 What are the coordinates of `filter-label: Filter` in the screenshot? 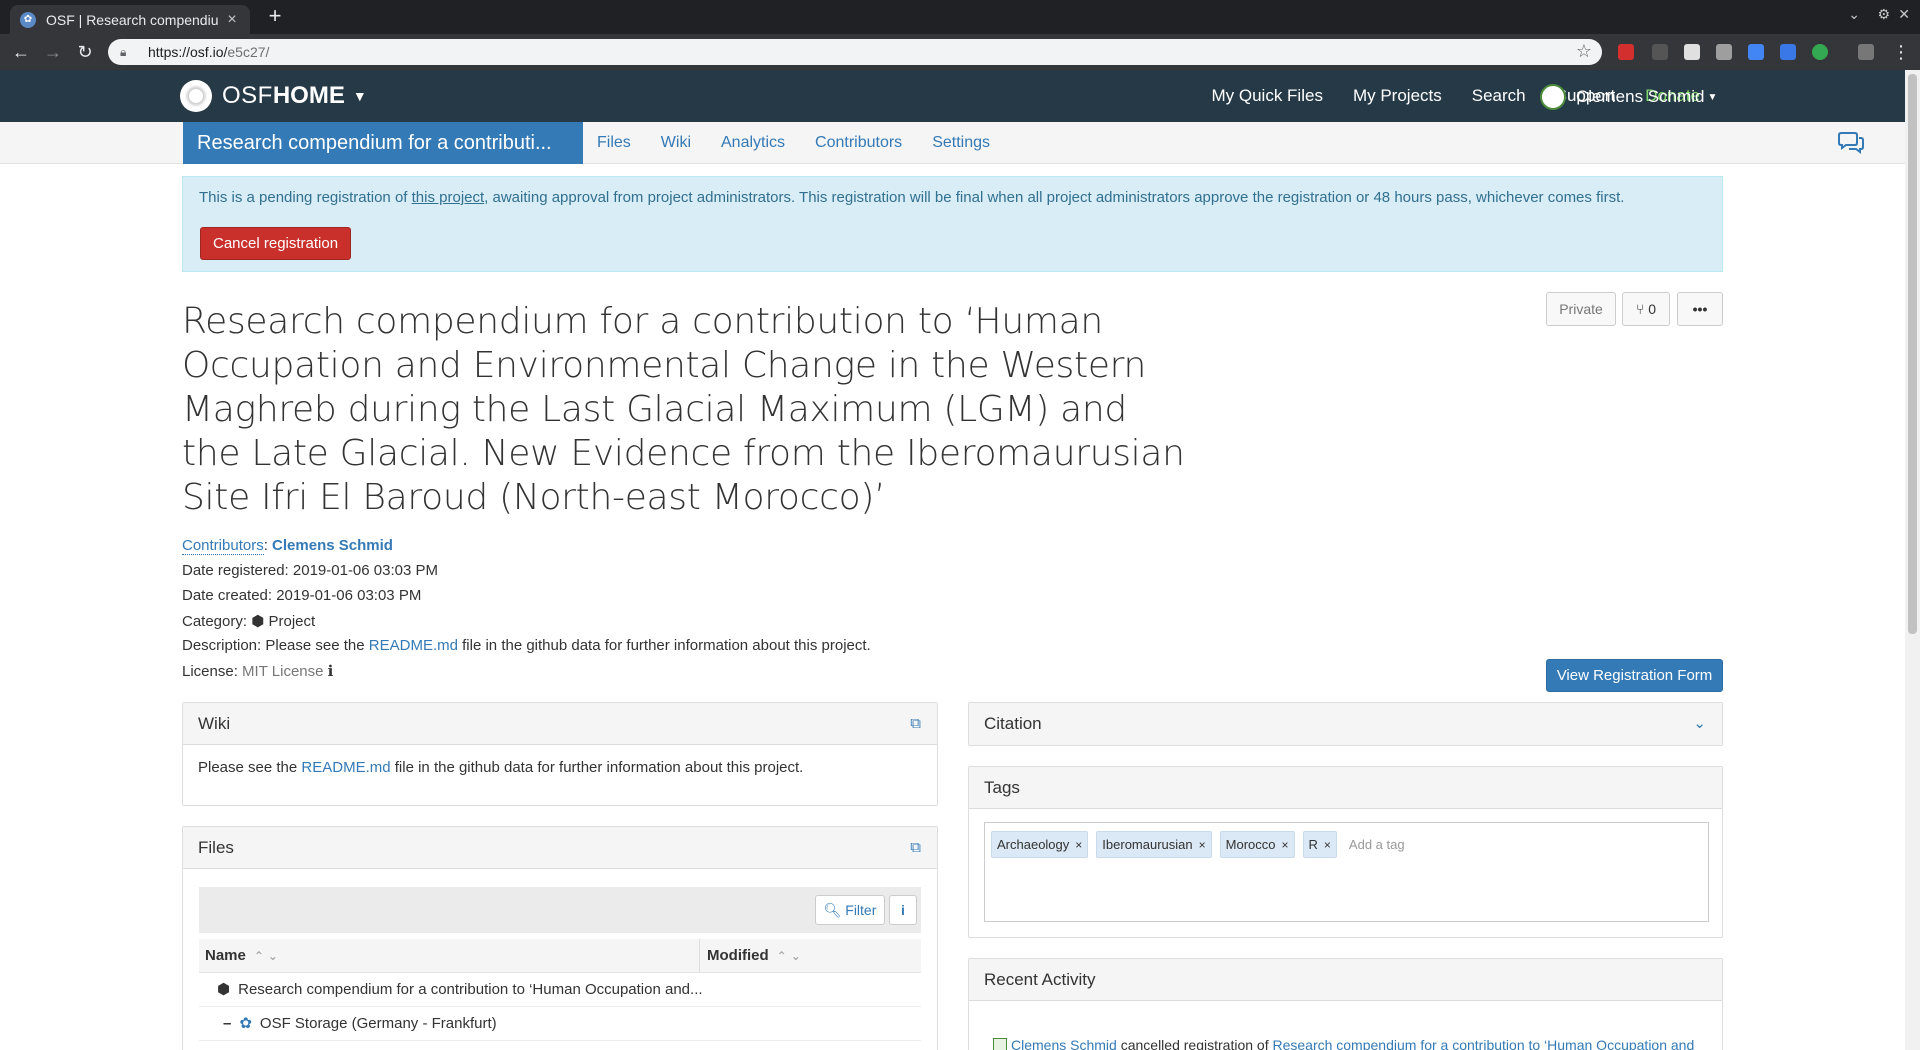 It's located at (861, 910).